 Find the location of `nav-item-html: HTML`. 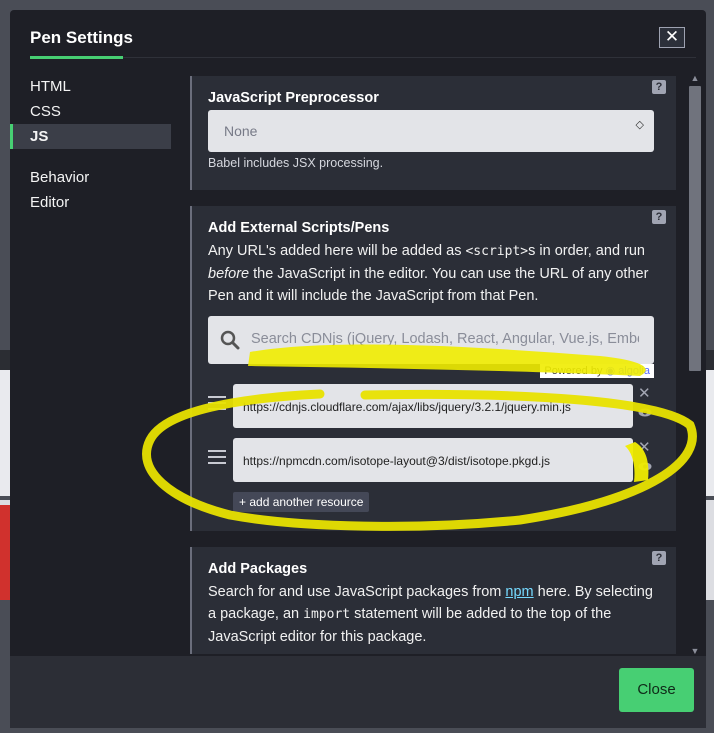

nav-item-html: HTML is located at coordinates (90, 86).